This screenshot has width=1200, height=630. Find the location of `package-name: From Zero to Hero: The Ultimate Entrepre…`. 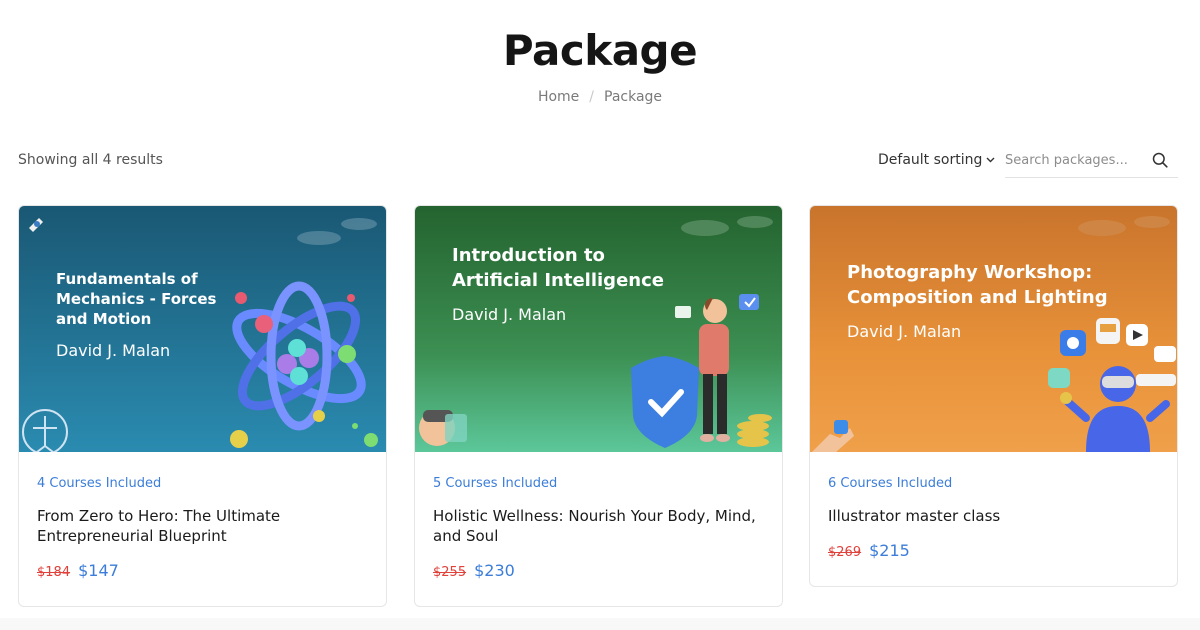

package-name: From Zero to Hero: The Ultimate Entrepre… is located at coordinates (202, 526).